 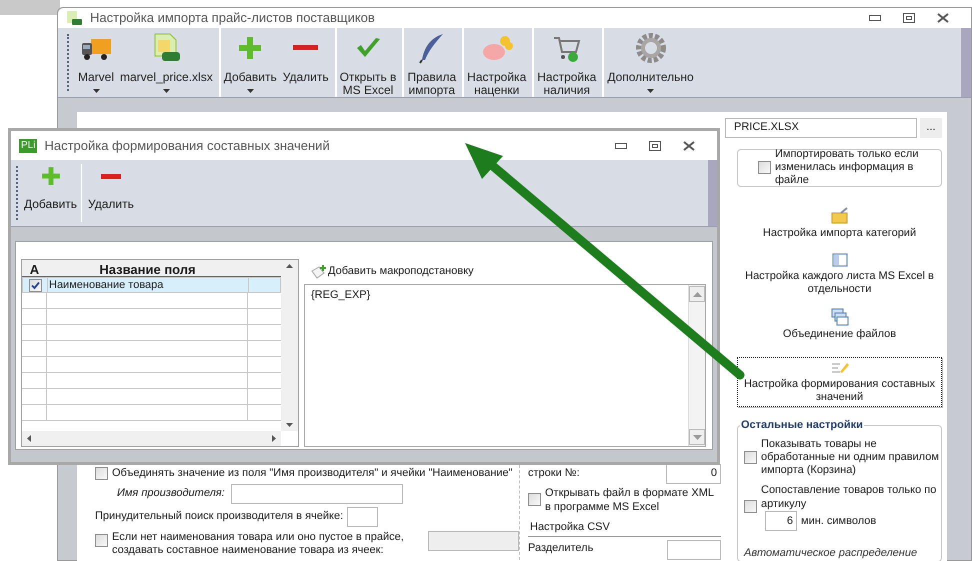 What do you see at coordinates (219, 516) in the screenshot?
I see `field-label: Принудительный поиск производителя в ячейке:` at bounding box center [219, 516].